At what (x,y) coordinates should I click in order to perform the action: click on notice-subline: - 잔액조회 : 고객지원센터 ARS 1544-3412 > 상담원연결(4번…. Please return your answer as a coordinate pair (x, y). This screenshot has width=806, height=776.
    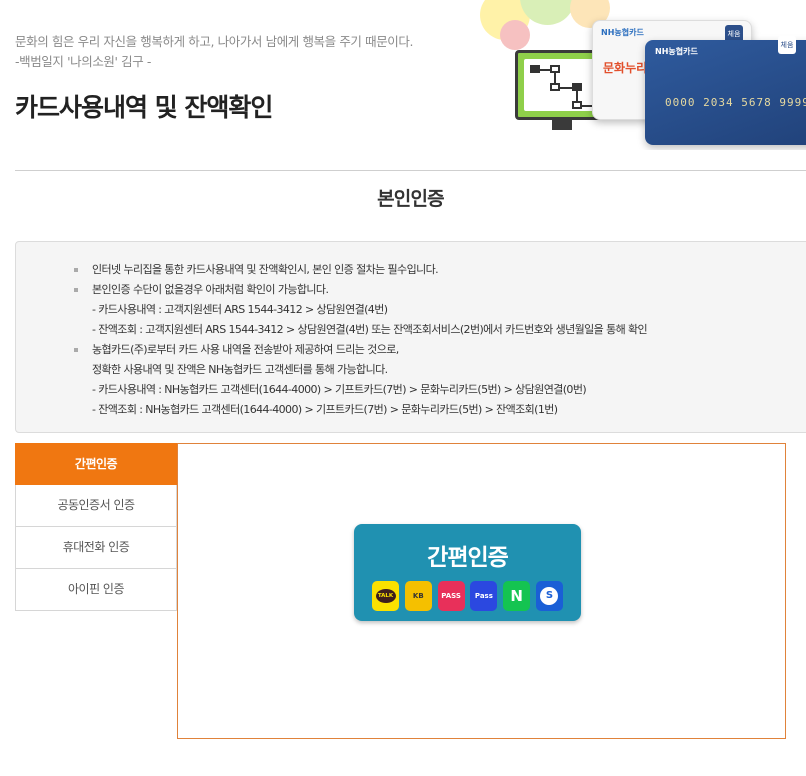
    Looking at the image, I should click on (370, 329).